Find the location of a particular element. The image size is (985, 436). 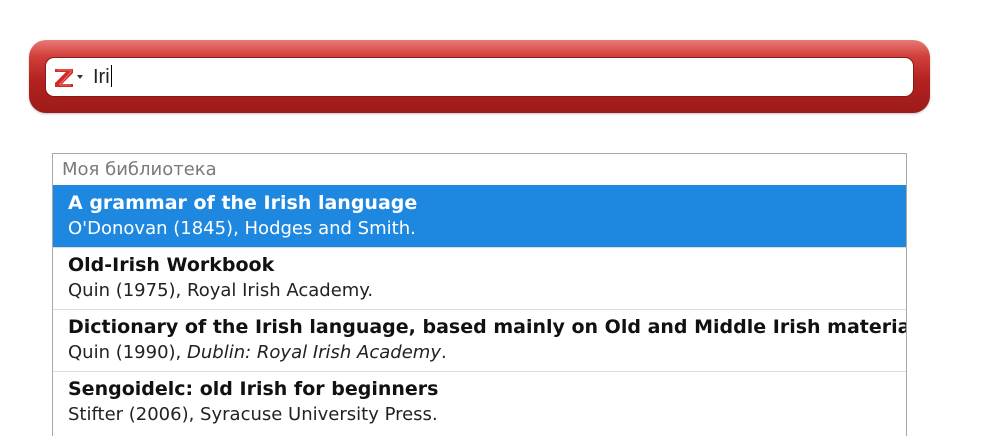

result-title: Sengoidelc: old Irish for beginners is located at coordinates (253, 389).